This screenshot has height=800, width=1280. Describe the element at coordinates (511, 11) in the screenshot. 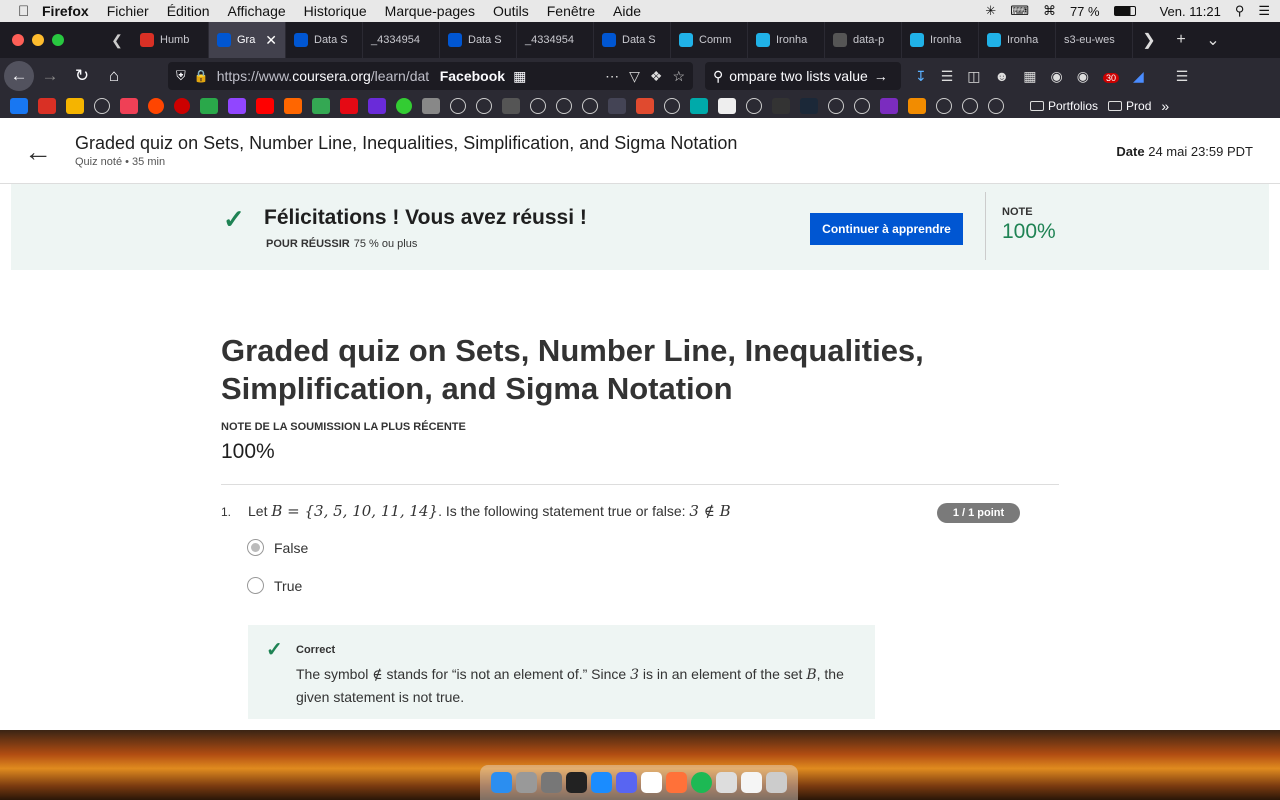

I see `menu-outils: Outils` at that location.